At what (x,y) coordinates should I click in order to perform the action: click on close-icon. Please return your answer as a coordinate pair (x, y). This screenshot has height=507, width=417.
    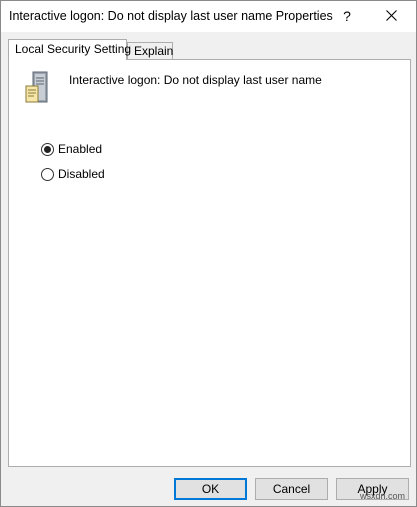
    Looking at the image, I should click on (391, 15).